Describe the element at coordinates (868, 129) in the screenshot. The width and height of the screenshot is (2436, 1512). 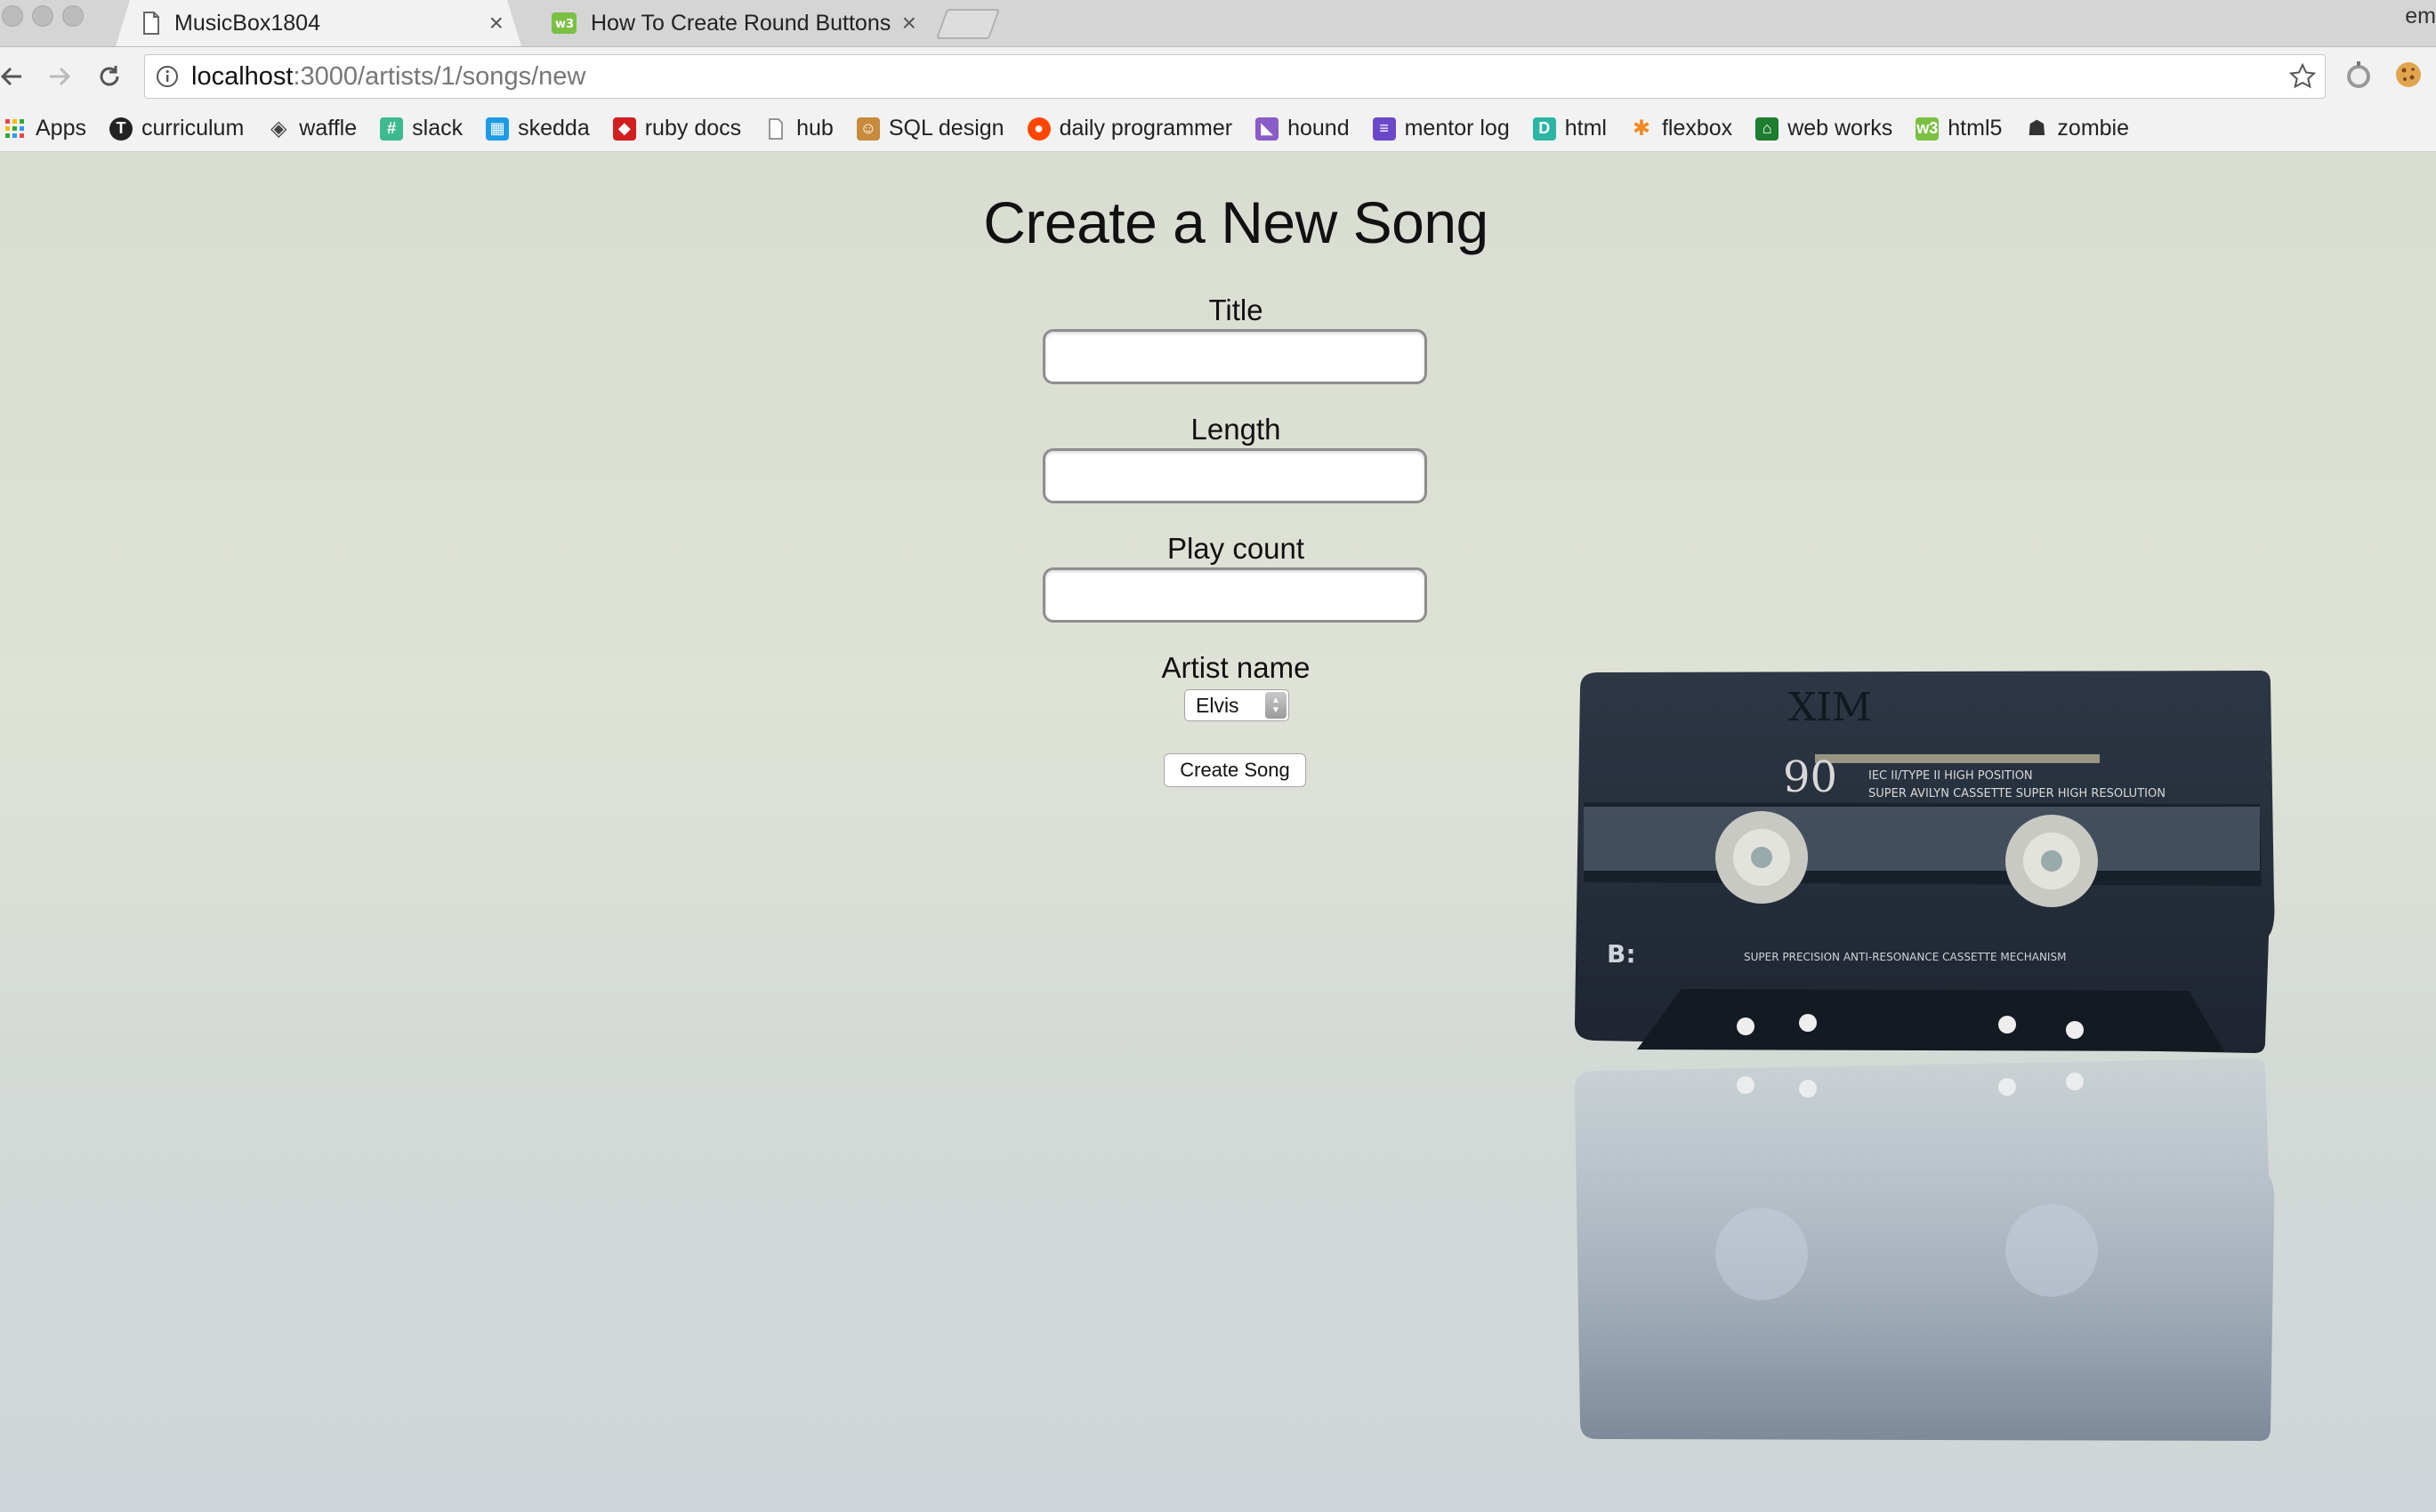
I see `person-icon: ☺` at that location.